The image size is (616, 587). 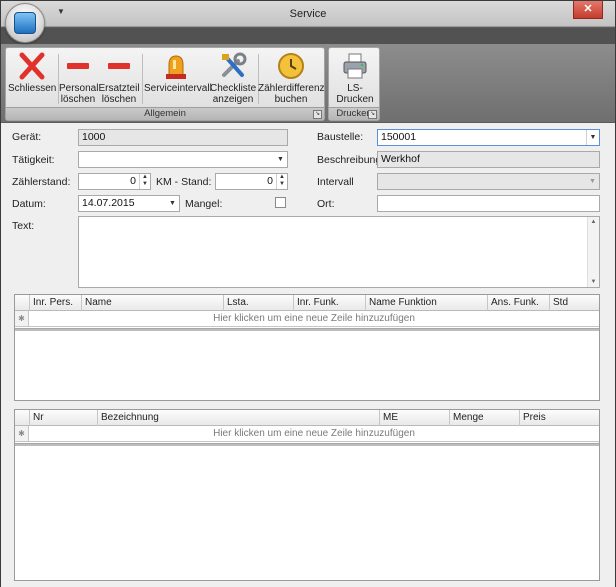 I want to click on title-bar: ▼ Service ✕, so click(x=308, y=14).